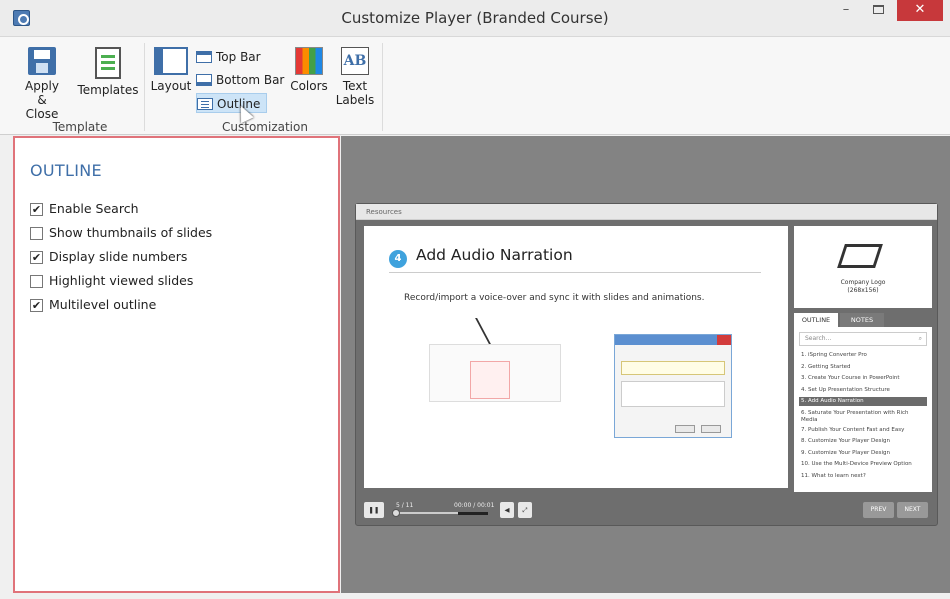 This screenshot has width=950, height=599. I want to click on colors-icon, so click(309, 61).